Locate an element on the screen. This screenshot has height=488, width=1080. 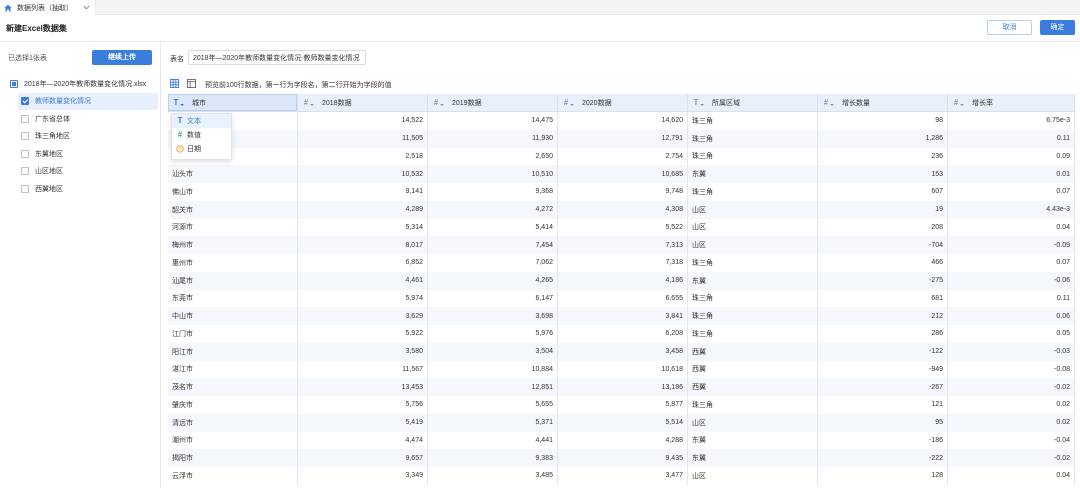
sheet-item: 西翼地区 is located at coordinates (88, 189).